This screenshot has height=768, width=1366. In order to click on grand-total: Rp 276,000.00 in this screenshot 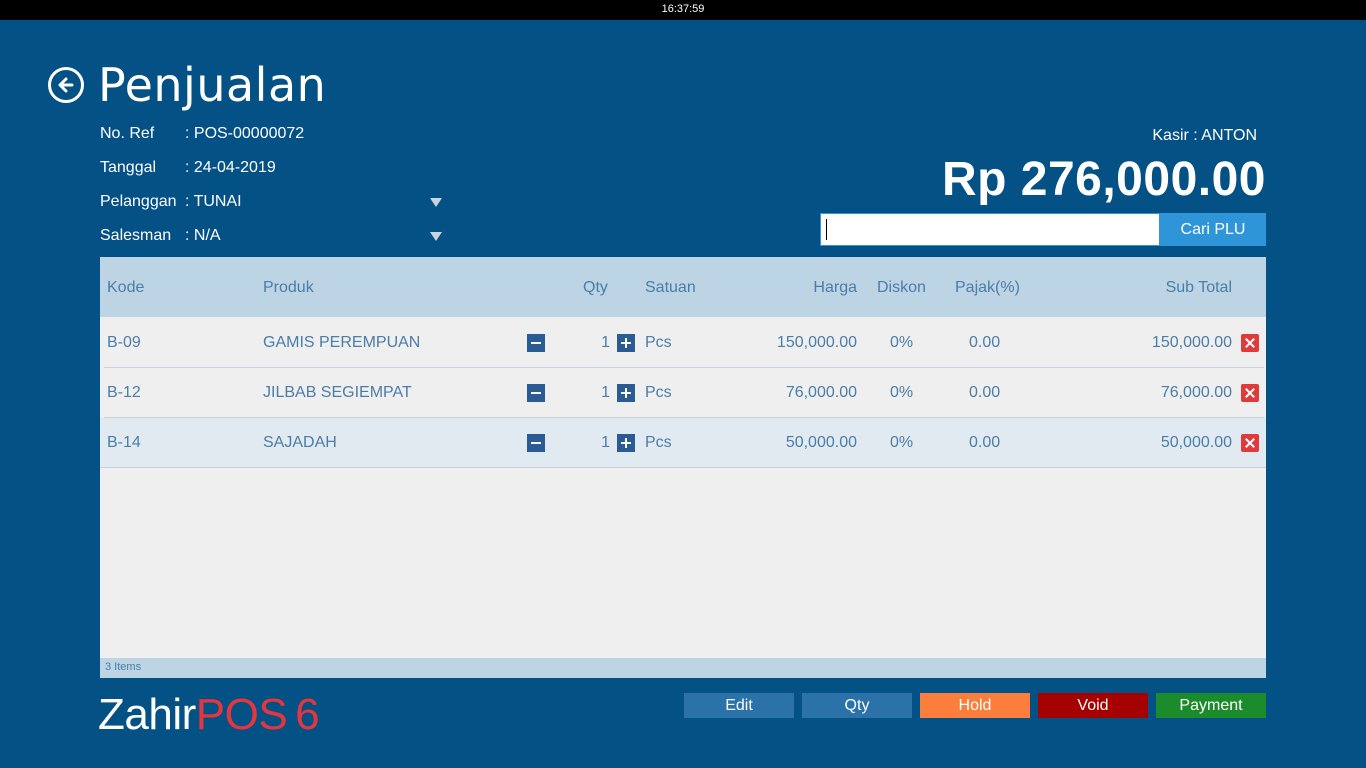, I will do `click(1103, 179)`.